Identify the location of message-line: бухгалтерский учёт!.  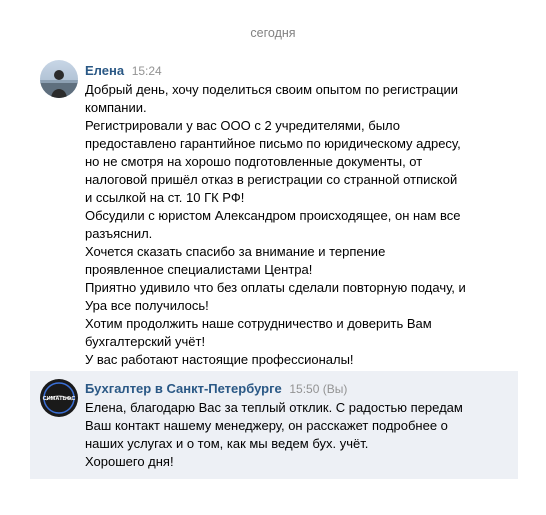
(145, 341).